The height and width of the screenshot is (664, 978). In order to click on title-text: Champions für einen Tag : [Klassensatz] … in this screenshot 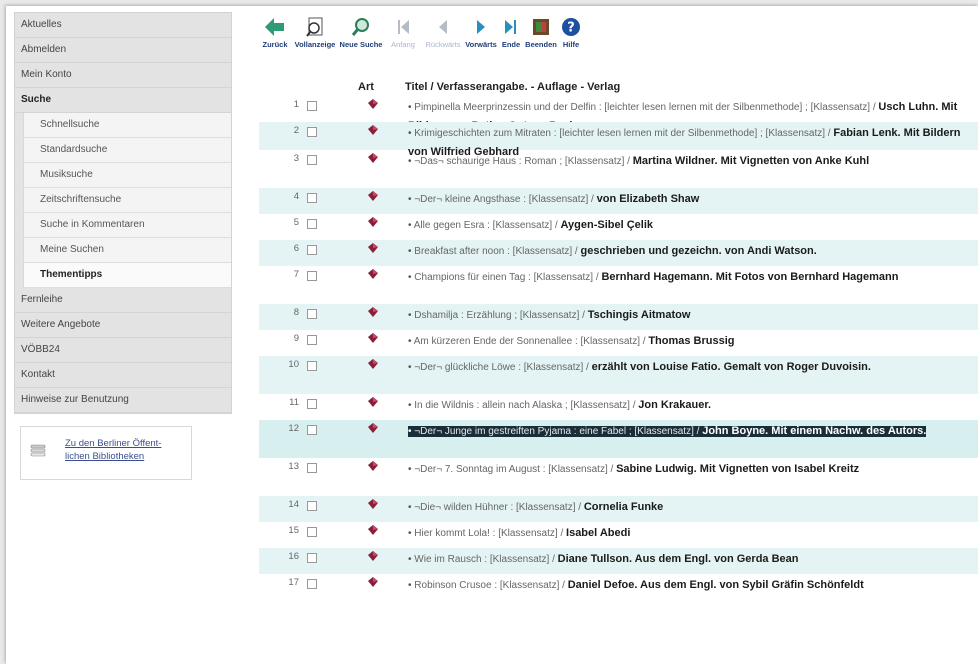, I will do `click(506, 277)`.